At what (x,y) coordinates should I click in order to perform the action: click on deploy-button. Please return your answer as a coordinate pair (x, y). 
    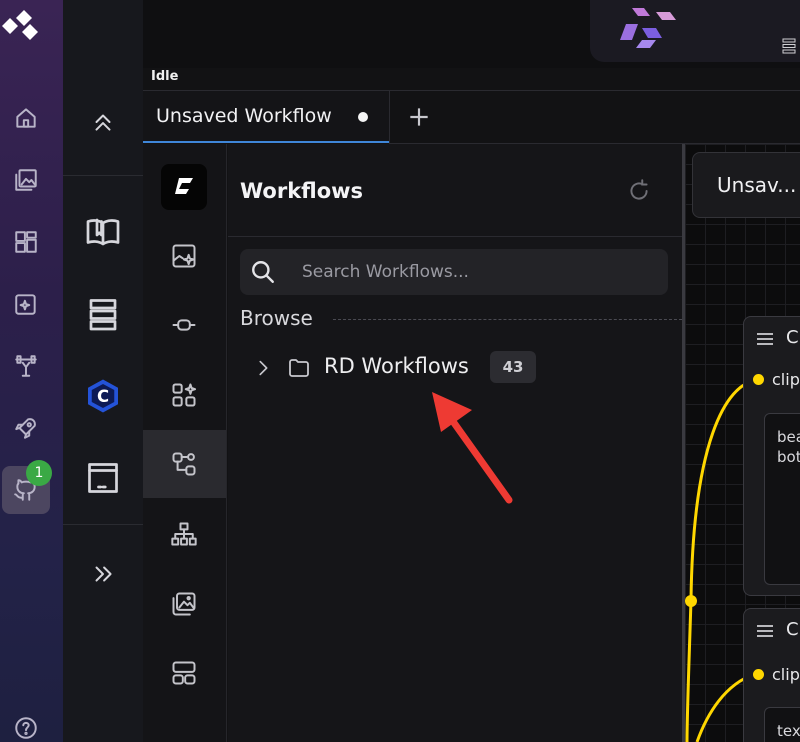
    Looking at the image, I should click on (26, 428).